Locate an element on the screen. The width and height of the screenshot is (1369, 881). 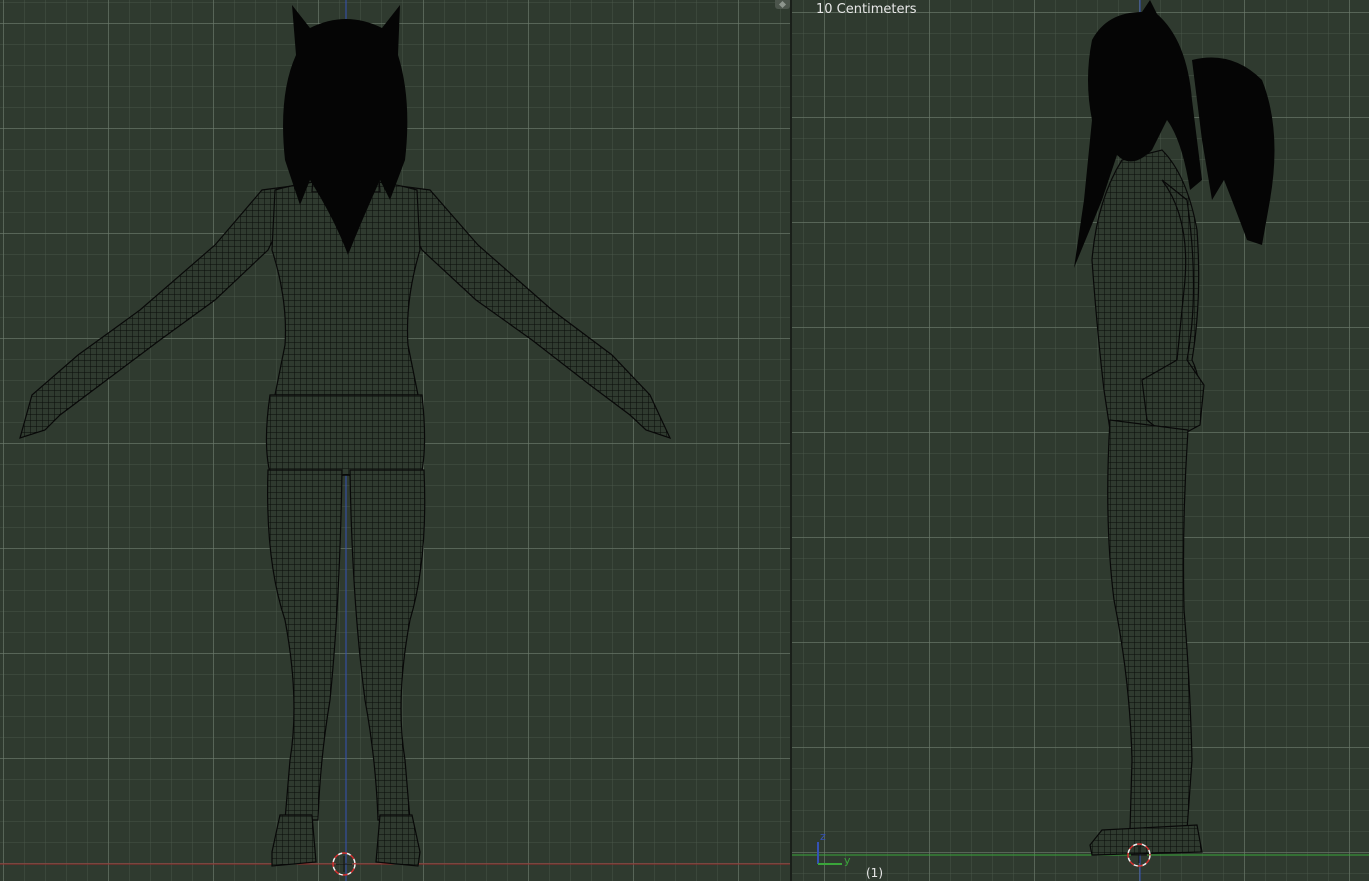
right-shoe-mesh is located at coordinates (398, 840).